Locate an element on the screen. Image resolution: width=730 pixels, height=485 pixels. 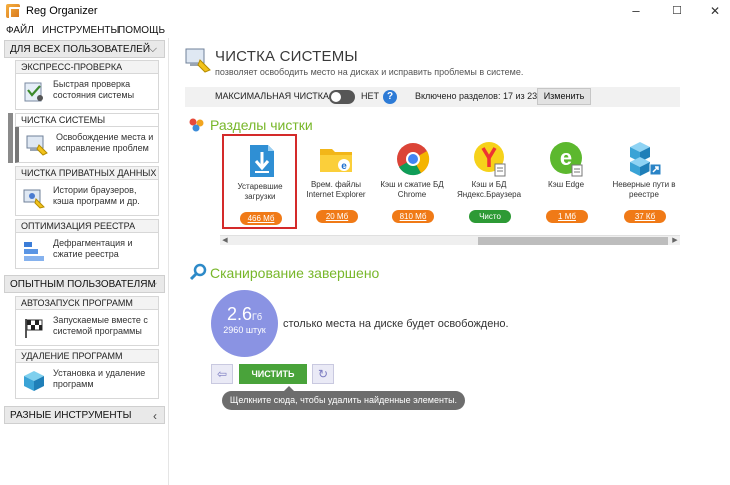
box-icon is located at coordinates (34, 381).